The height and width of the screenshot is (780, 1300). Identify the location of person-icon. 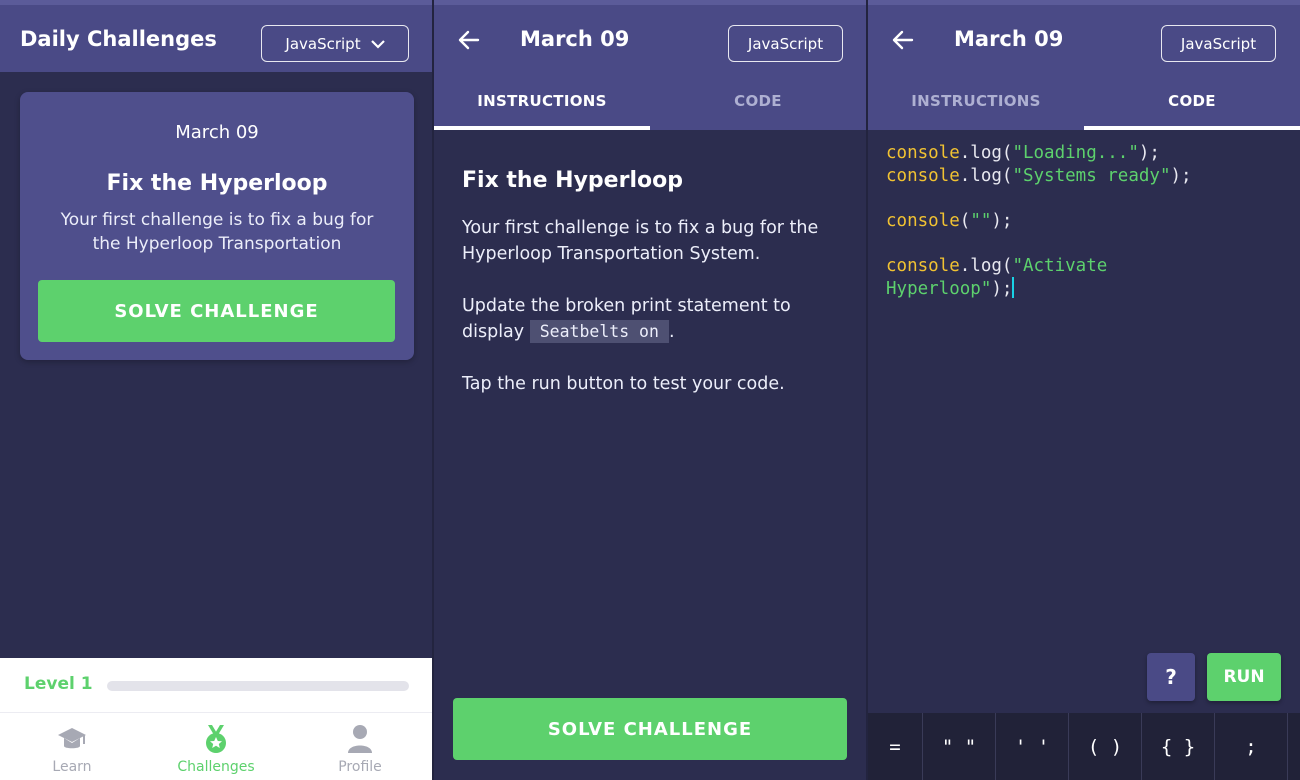
(360, 739).